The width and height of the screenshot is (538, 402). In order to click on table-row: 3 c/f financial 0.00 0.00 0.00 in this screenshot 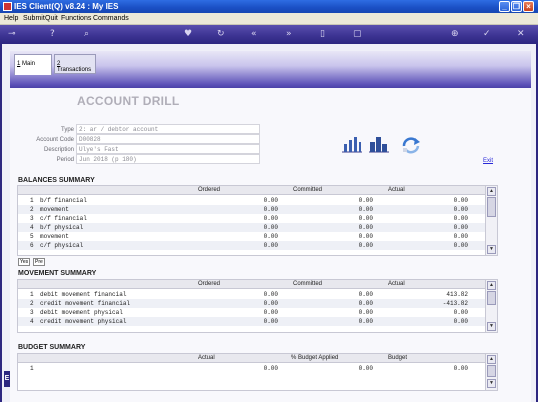, I will do `click(251, 218)`.